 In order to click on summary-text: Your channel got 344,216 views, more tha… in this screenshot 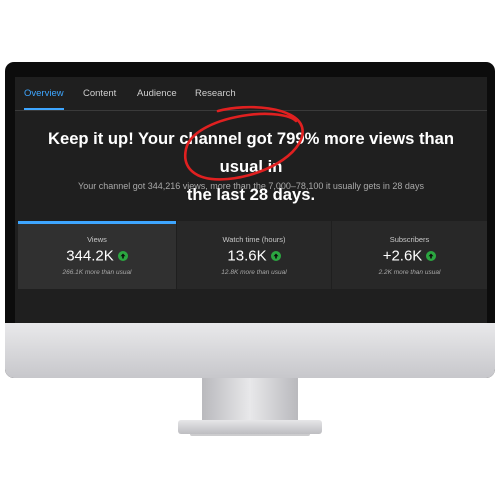, I will do `click(251, 186)`.